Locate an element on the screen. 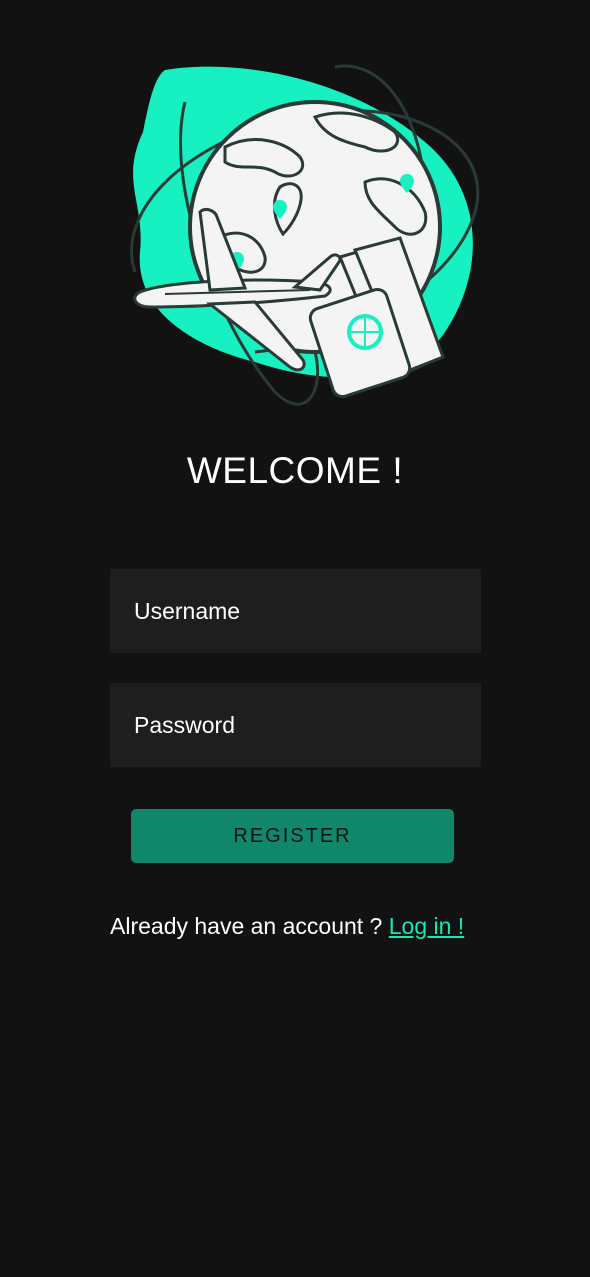  login-link: Log in ! is located at coordinates (426, 926).